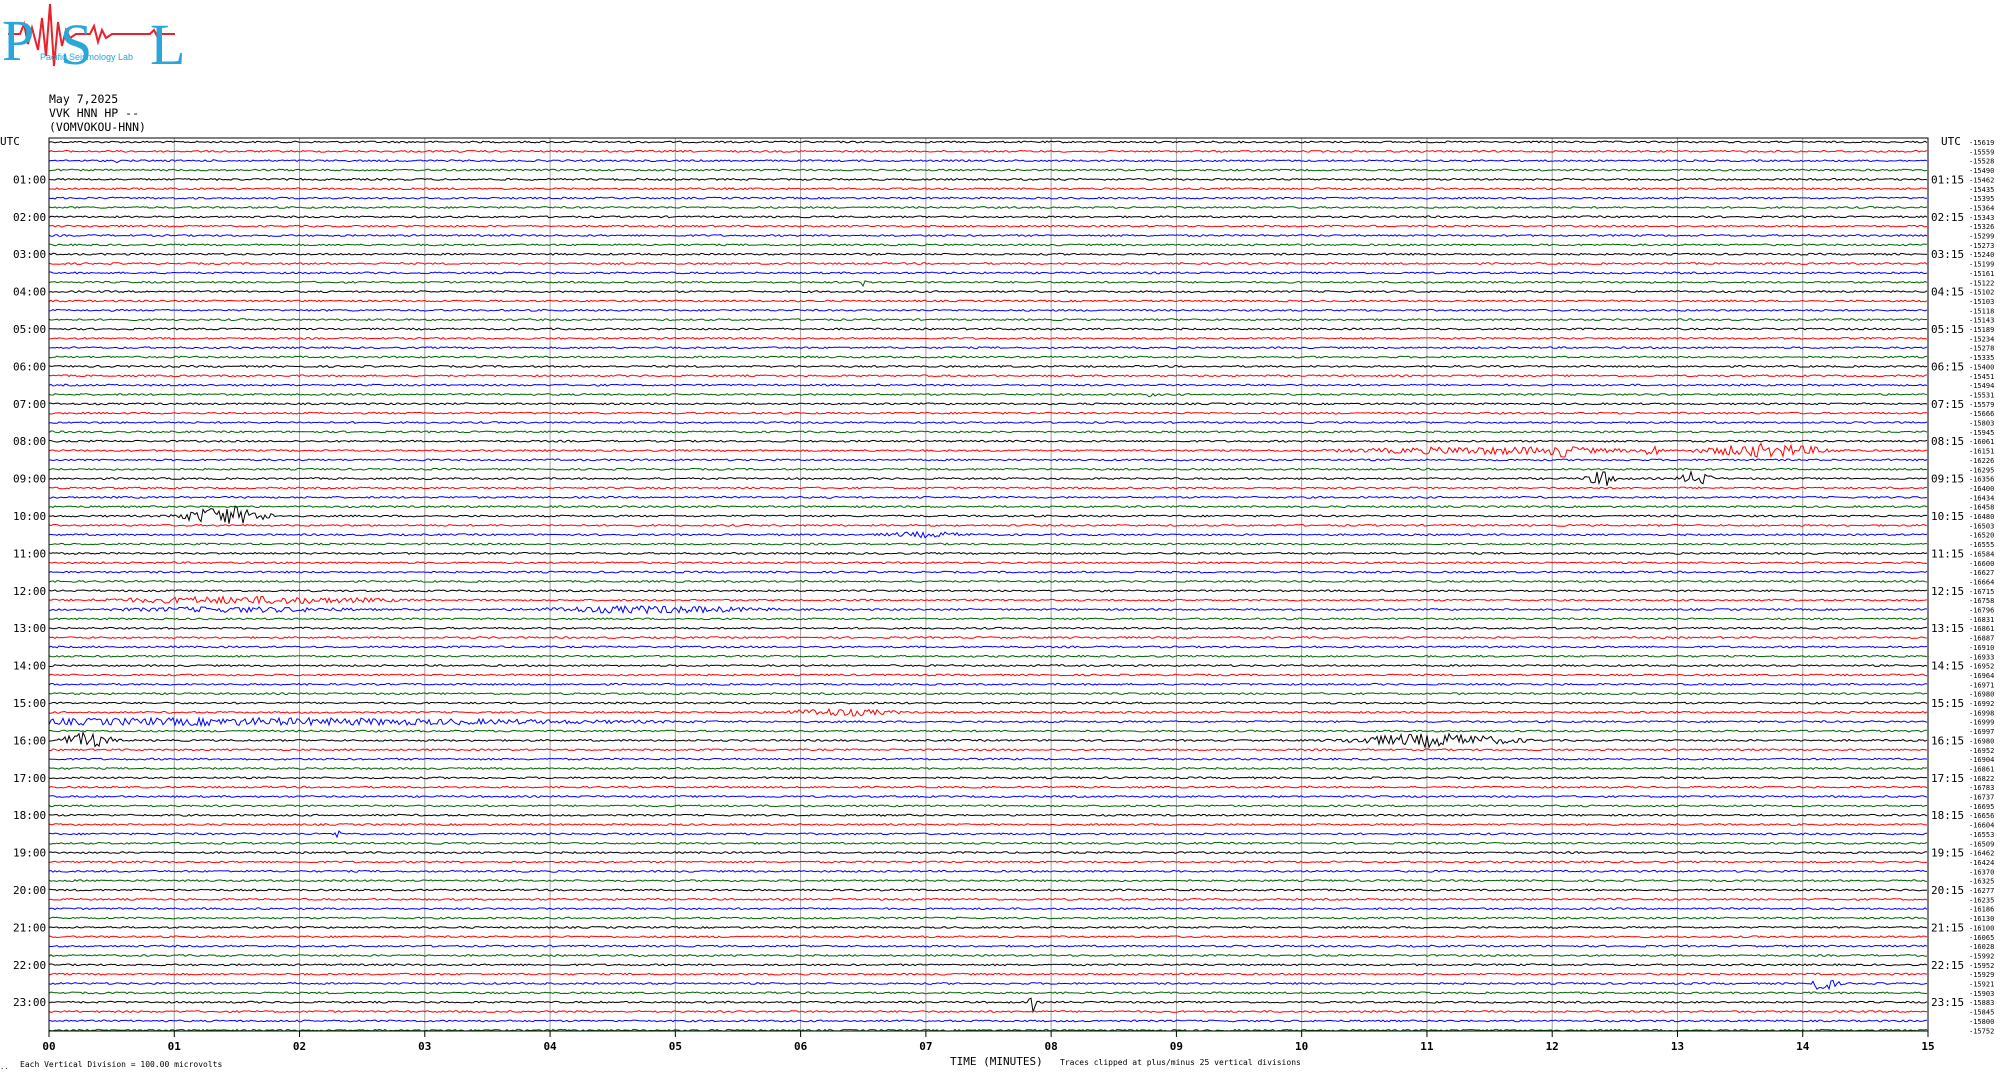 The height and width of the screenshot is (1080, 2010). Describe the element at coordinates (1981, 685) in the screenshot. I see `offset-label: -16971` at that location.